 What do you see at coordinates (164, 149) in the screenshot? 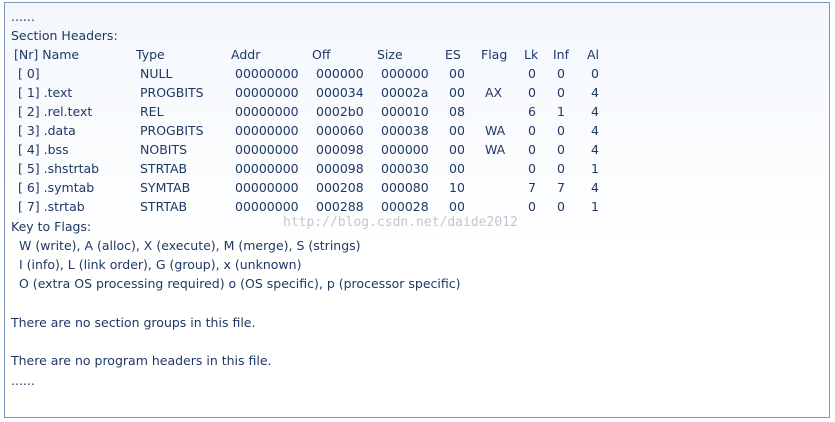
I see `table-cell-type: NOBITS` at bounding box center [164, 149].